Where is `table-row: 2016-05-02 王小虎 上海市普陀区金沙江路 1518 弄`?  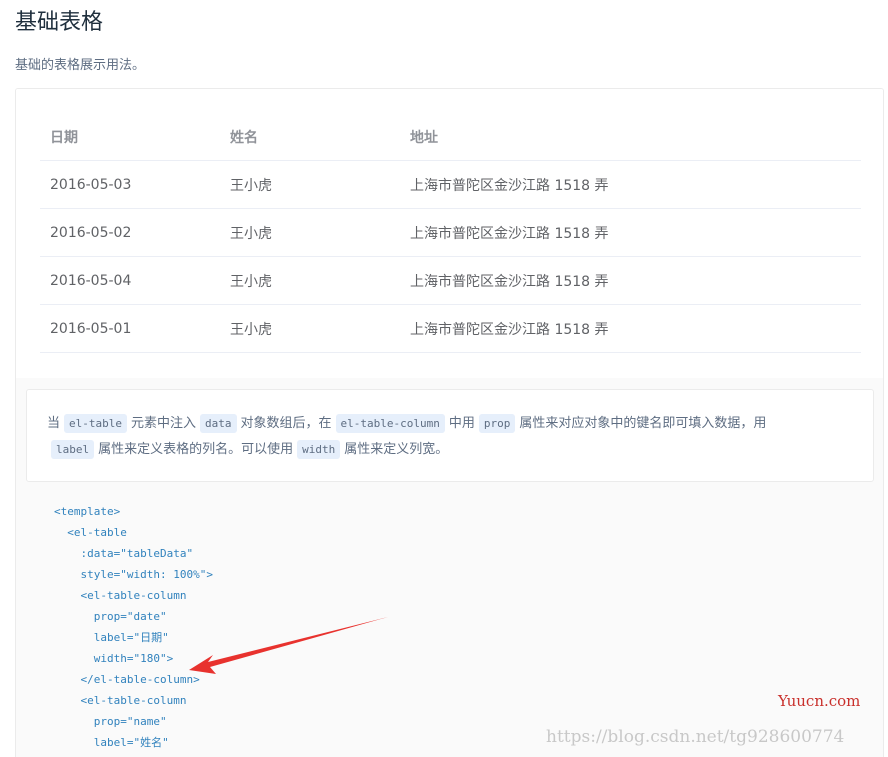
table-row: 2016-05-02 王小虎 上海市普陀区金沙江路 1518 弄 is located at coordinates (450, 232).